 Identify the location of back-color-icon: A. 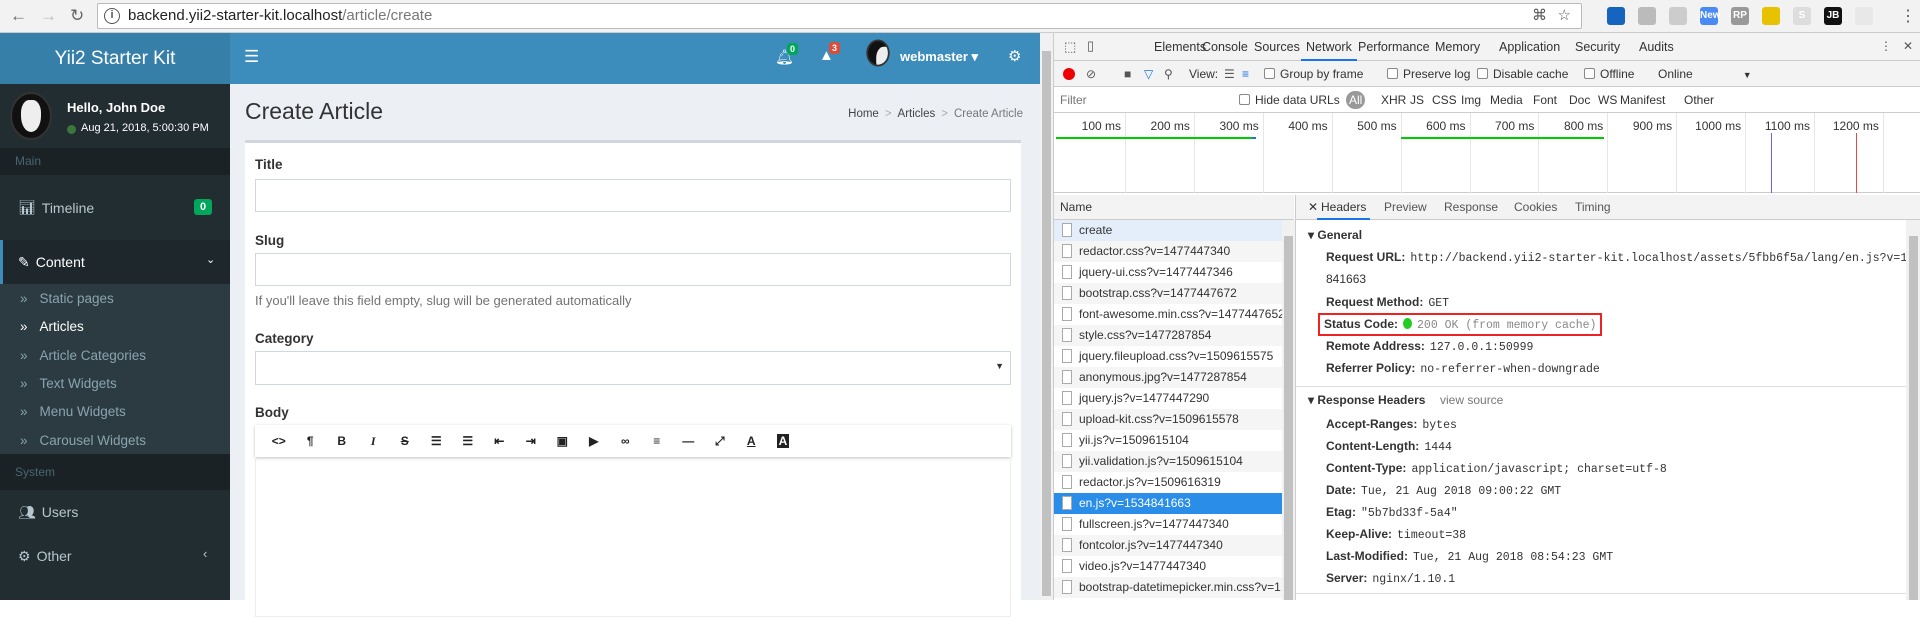
(783, 441).